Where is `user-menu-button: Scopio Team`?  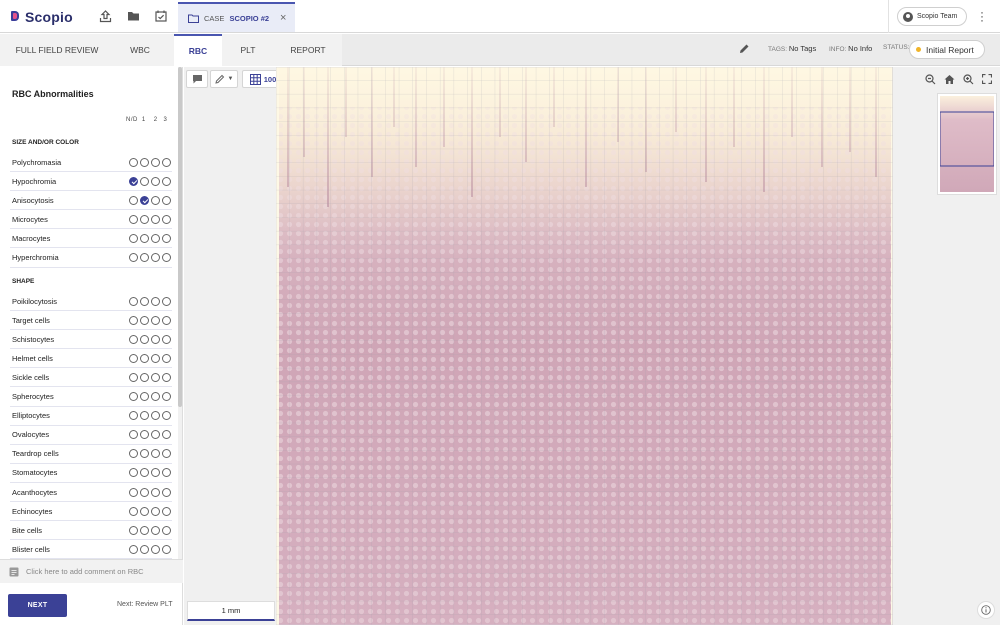
user-menu-button: Scopio Team is located at coordinates (932, 16).